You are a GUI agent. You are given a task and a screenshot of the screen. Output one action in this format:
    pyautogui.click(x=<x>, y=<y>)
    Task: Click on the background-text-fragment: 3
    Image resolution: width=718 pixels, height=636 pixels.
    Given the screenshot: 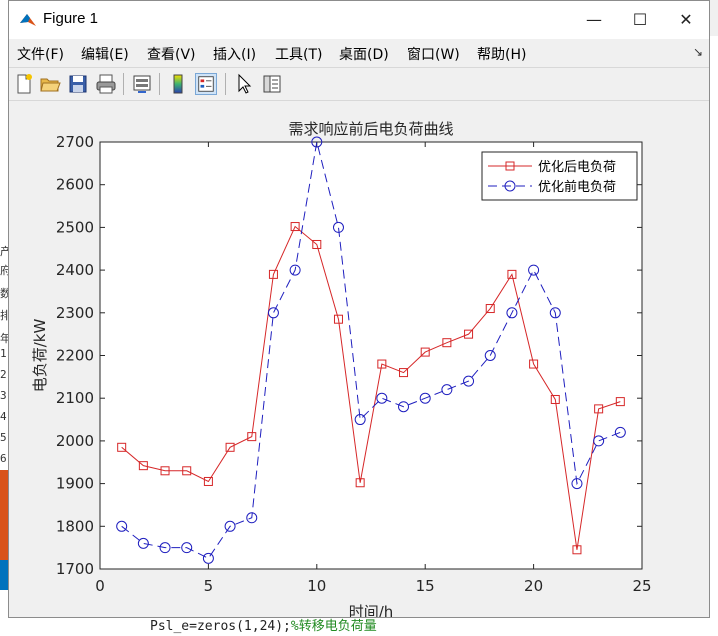 What is the action you would take?
    pyautogui.click(x=3, y=395)
    